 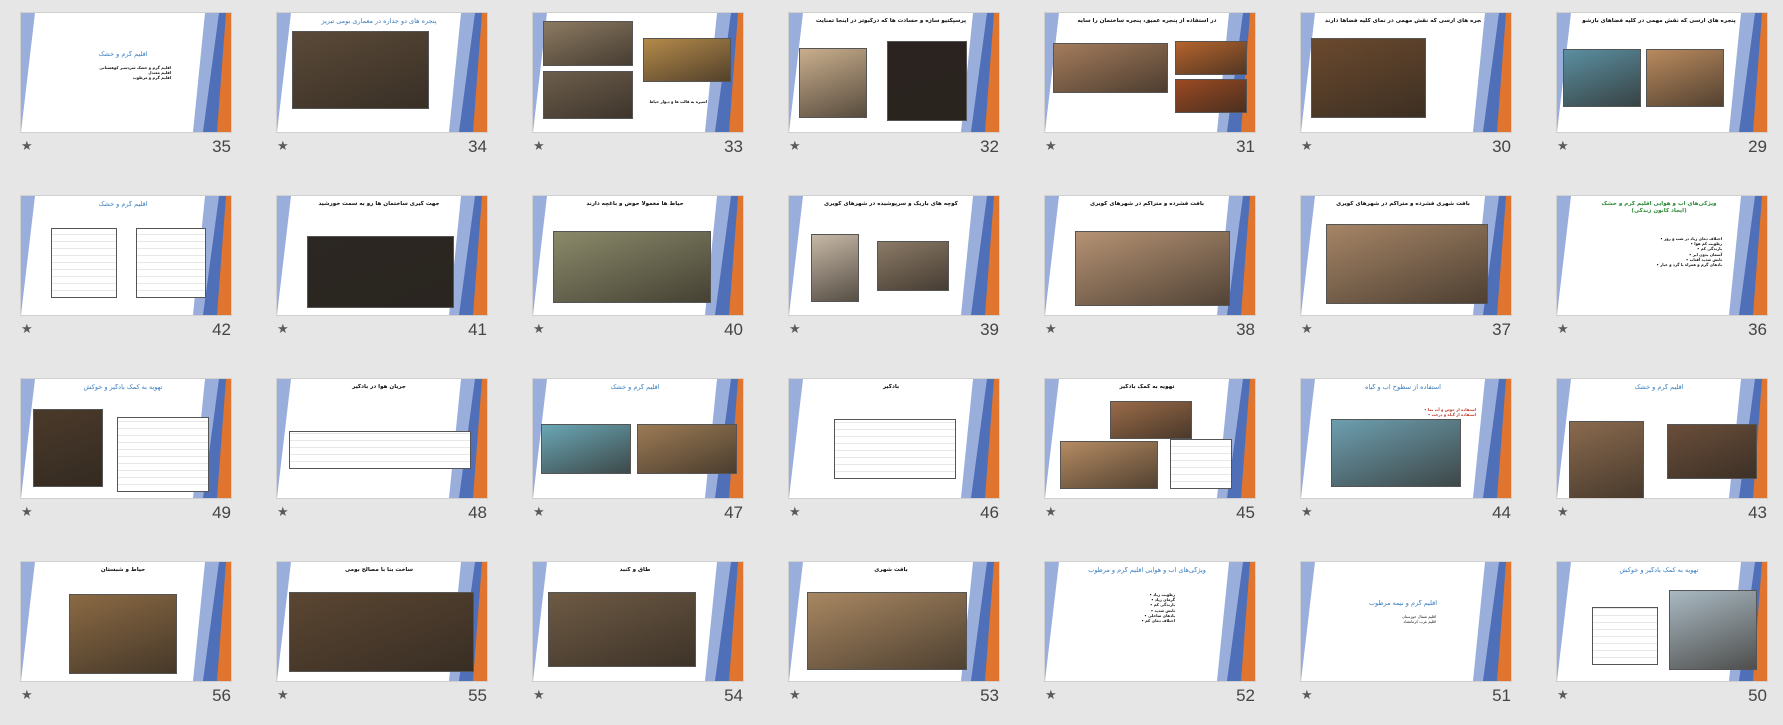 I want to click on slide-preview: ساخت بنا با مصالح بومی, so click(x=382, y=621).